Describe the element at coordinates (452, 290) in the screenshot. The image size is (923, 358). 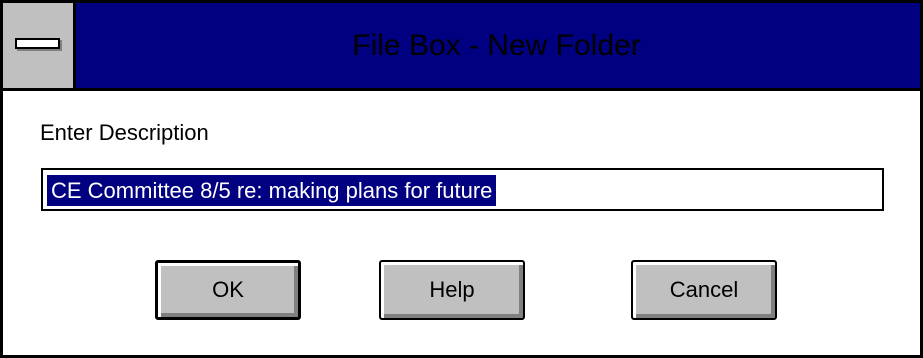
I see `help-button: Help` at that location.